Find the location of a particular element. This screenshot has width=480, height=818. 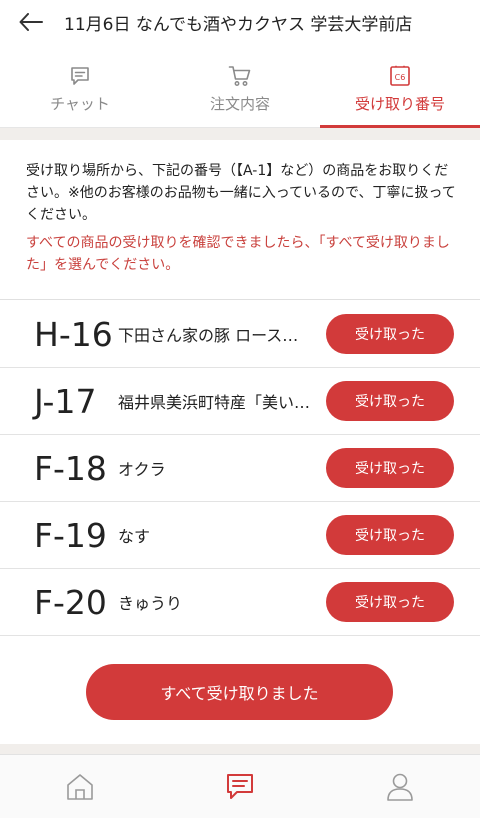

page-title: 11月6日 なんでも酒やカクヤス 学芸大学前店 is located at coordinates (238, 24).